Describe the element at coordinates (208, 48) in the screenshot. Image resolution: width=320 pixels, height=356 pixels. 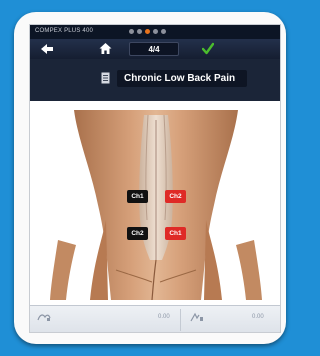
I see `confirm-check-icon` at that location.